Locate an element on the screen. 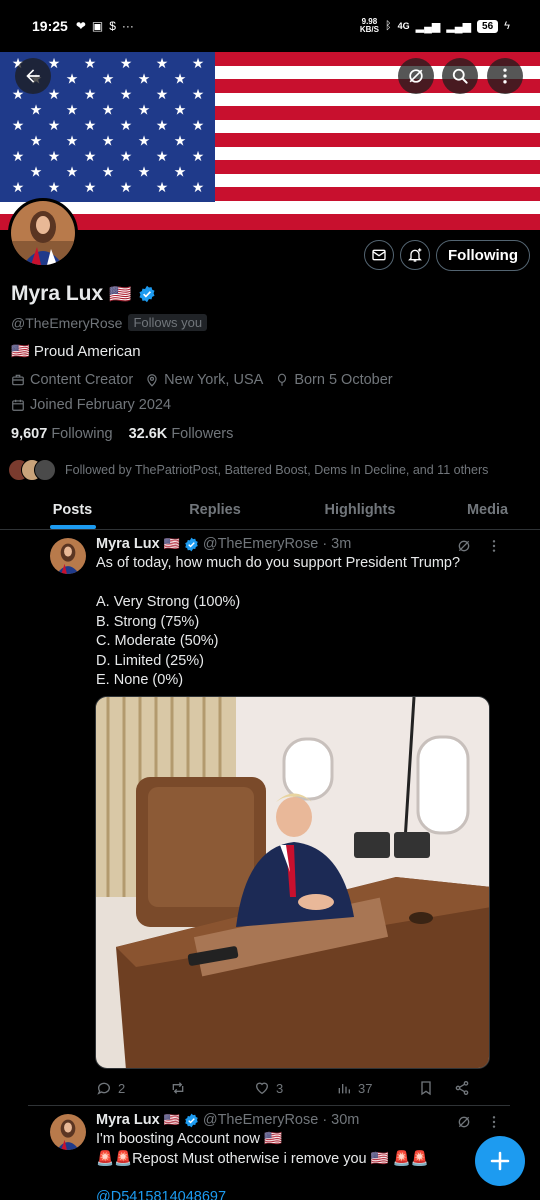 The image size is (540, 1200). search-button is located at coordinates (460, 76).